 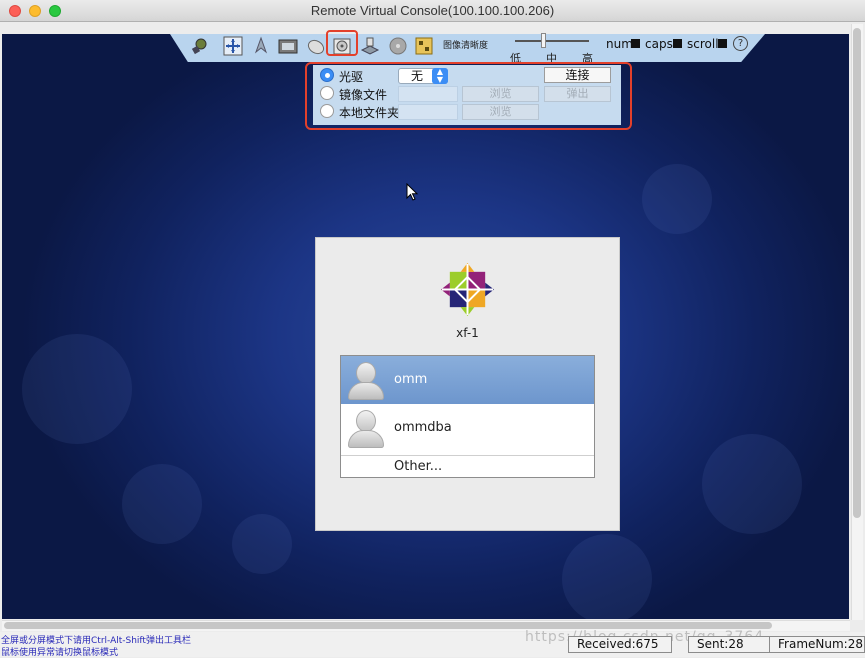 What do you see at coordinates (500, 112) in the screenshot?
I see `browse-folder-button: 浏览` at bounding box center [500, 112].